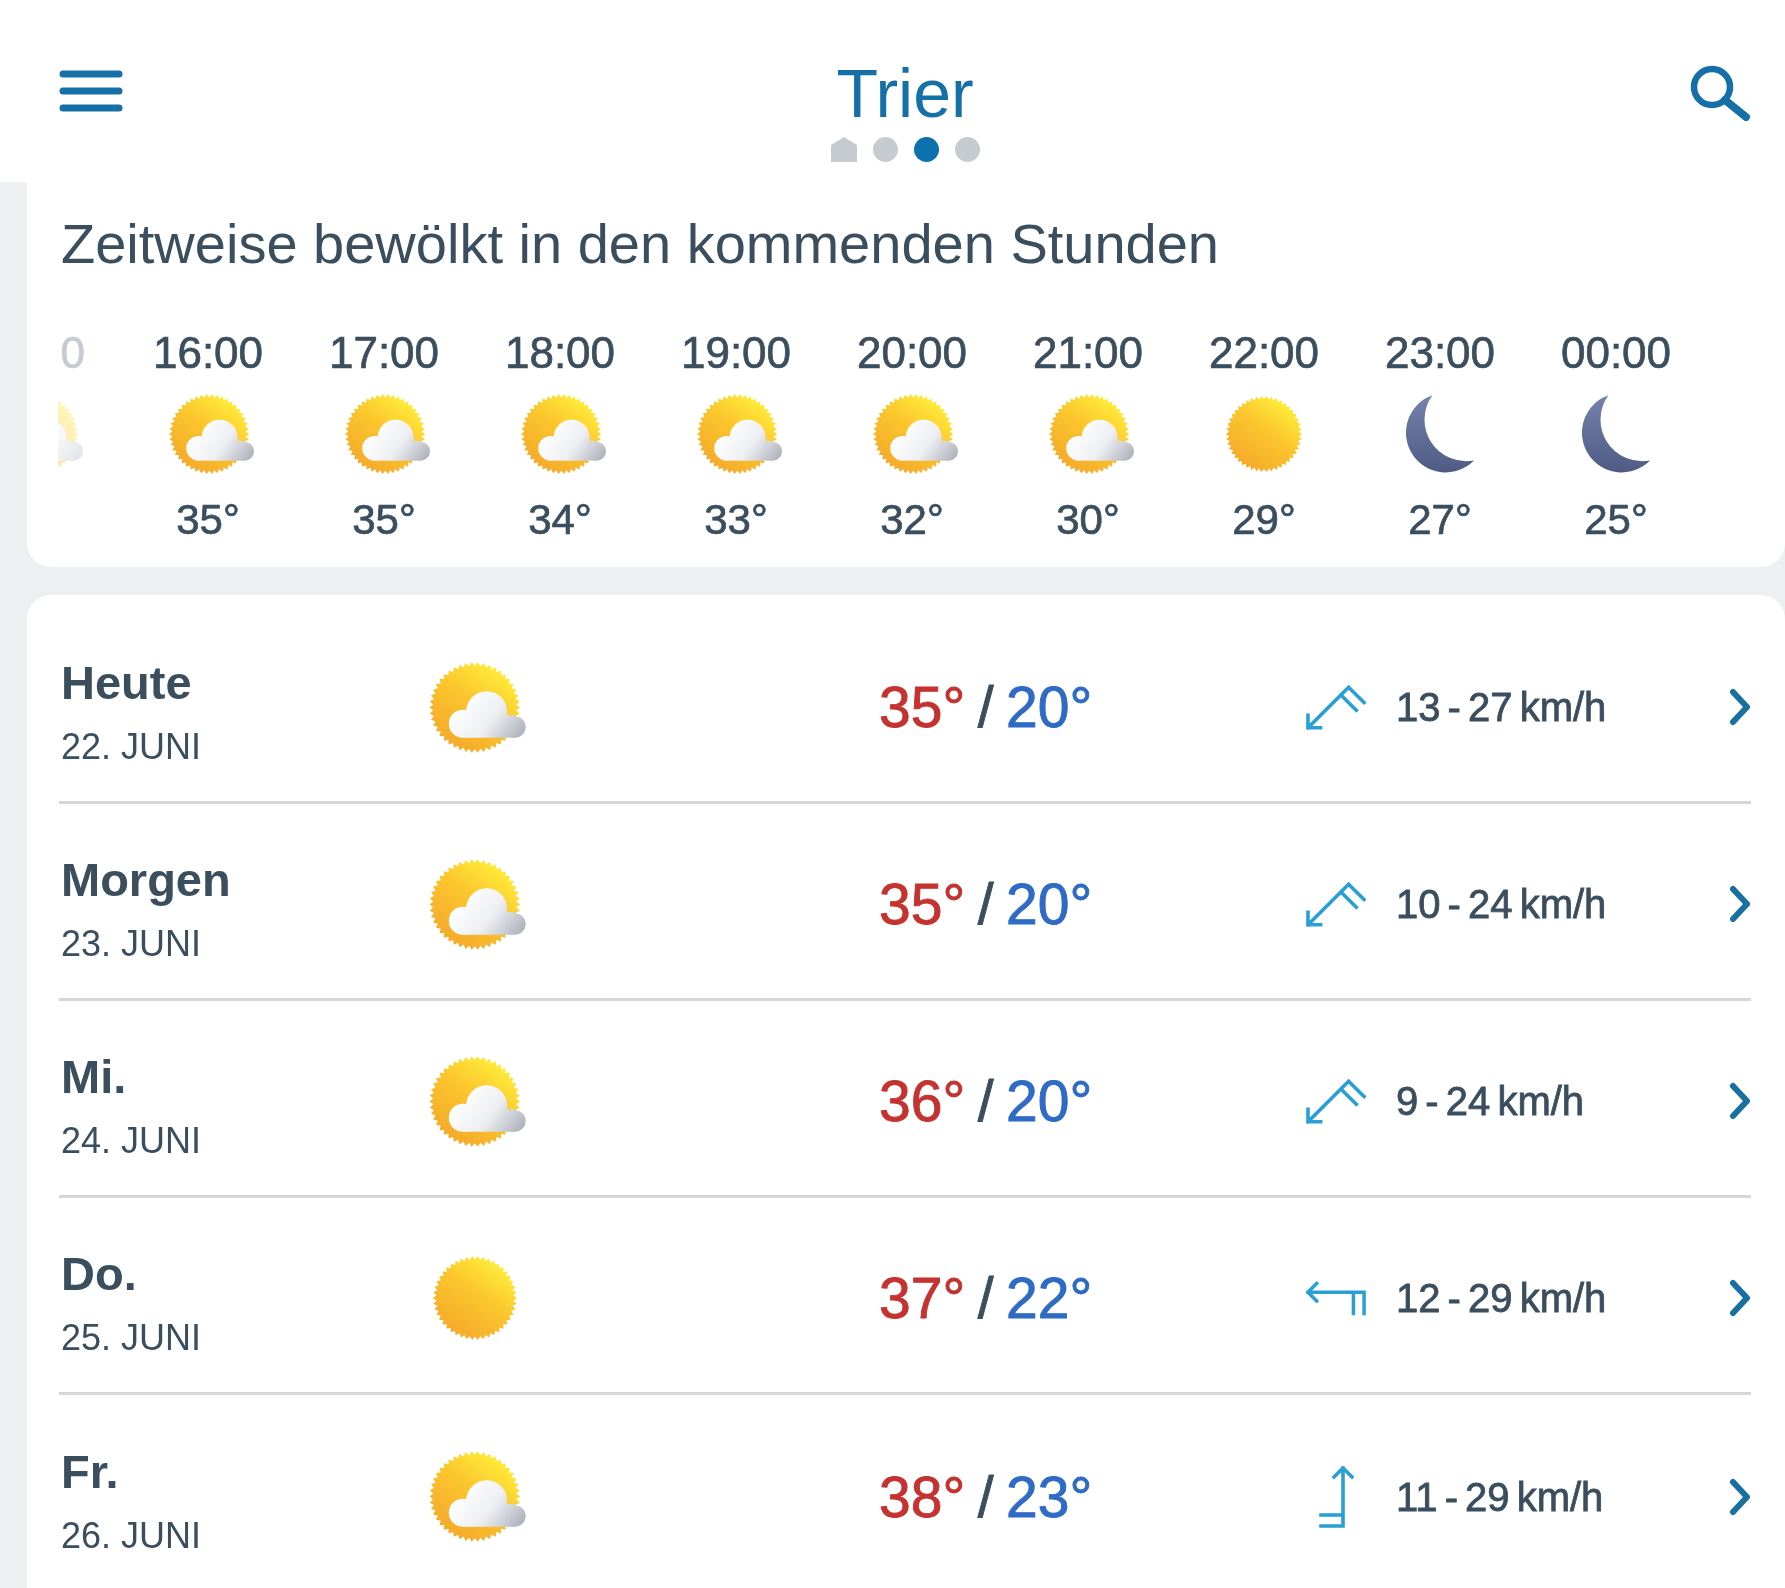 This screenshot has height=1588, width=1785. Describe the element at coordinates (1440, 353) in the screenshot. I see `hour-time: 23:00` at that location.